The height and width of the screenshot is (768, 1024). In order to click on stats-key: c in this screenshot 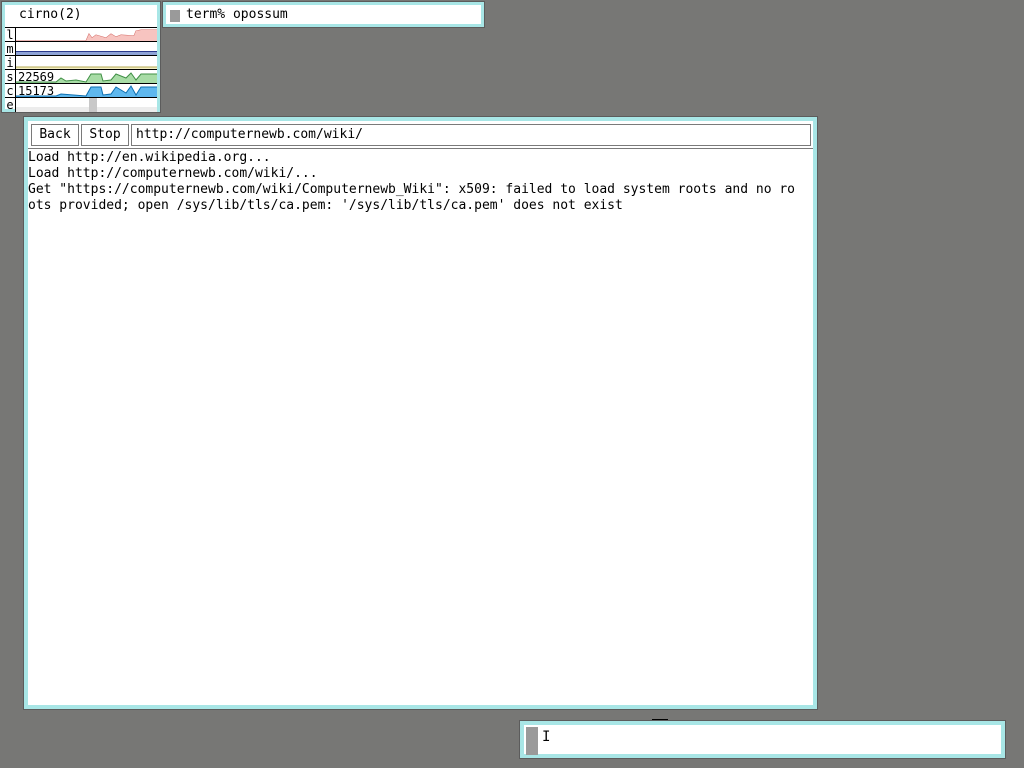, I will do `click(10, 91)`.